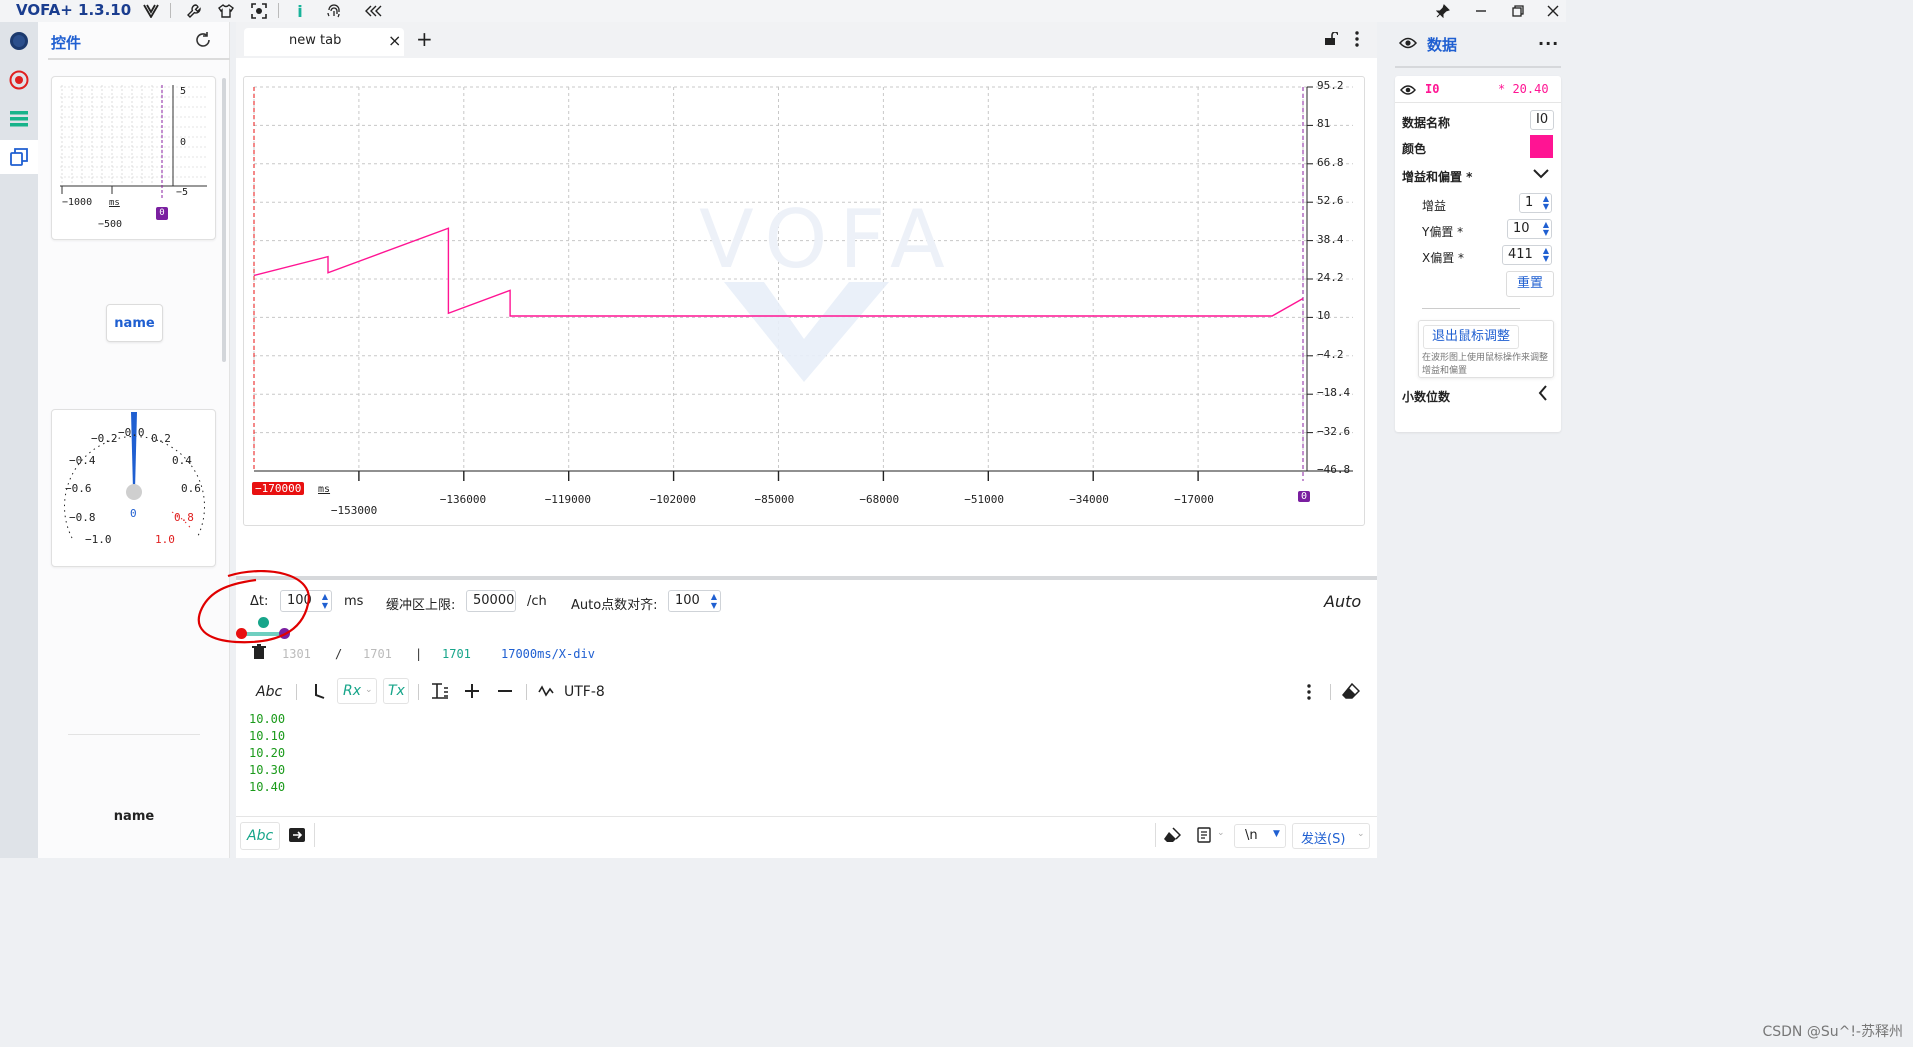 The height and width of the screenshot is (1047, 1913). I want to click on tab-label: new tab, so click(315, 40).